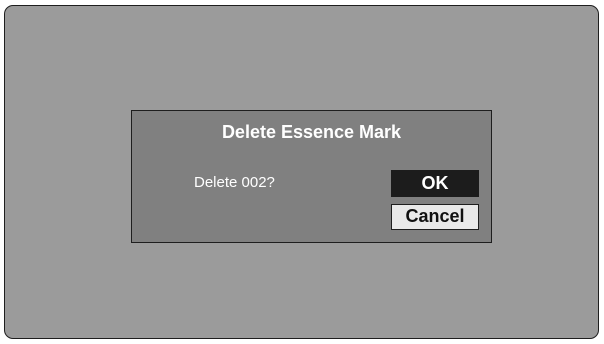  I want to click on cancel-button: Cancel, so click(435, 217).